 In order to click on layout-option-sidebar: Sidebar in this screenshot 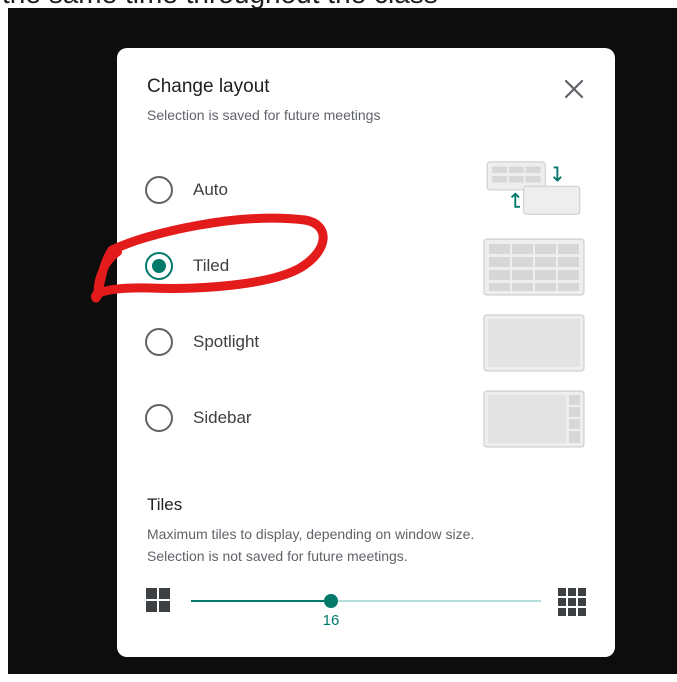, I will do `click(295, 418)`.